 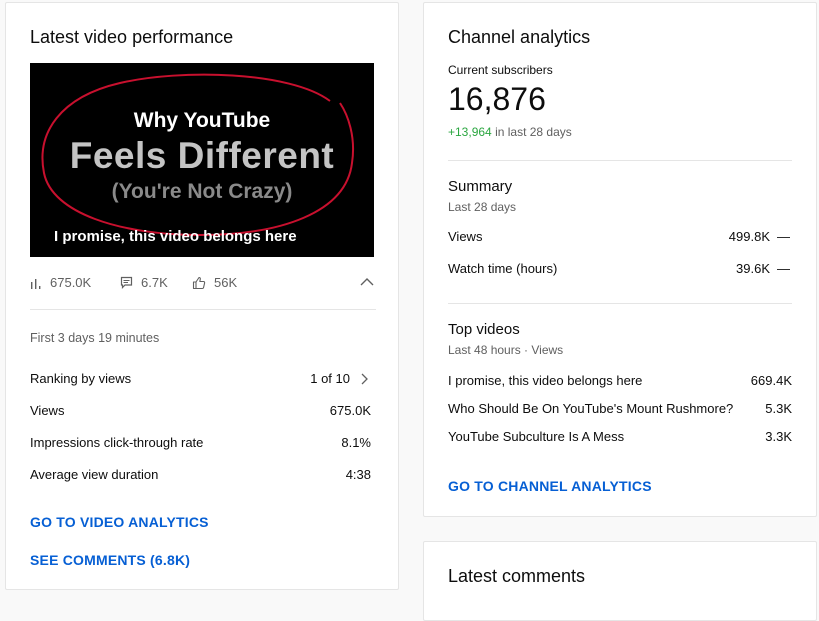 I want to click on go-to-video-analytics-link: GO TO VIDEO ANALYTICS, so click(x=119, y=522).